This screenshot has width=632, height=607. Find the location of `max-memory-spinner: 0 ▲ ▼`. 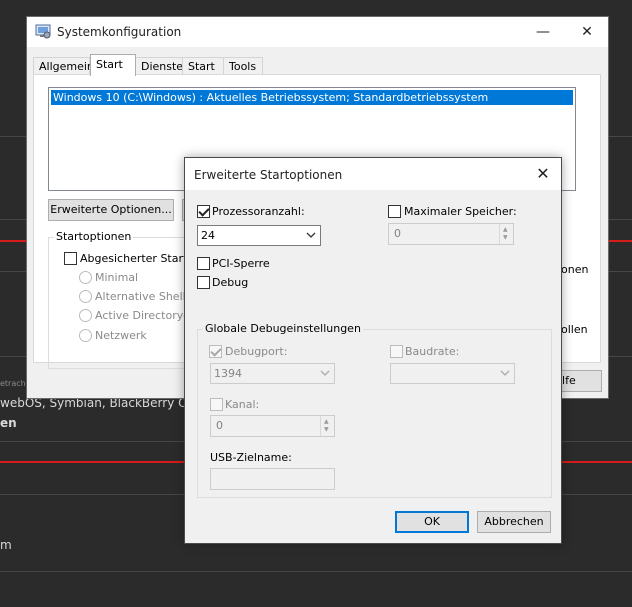

max-memory-spinner: 0 ▲ ▼ is located at coordinates (451, 234).